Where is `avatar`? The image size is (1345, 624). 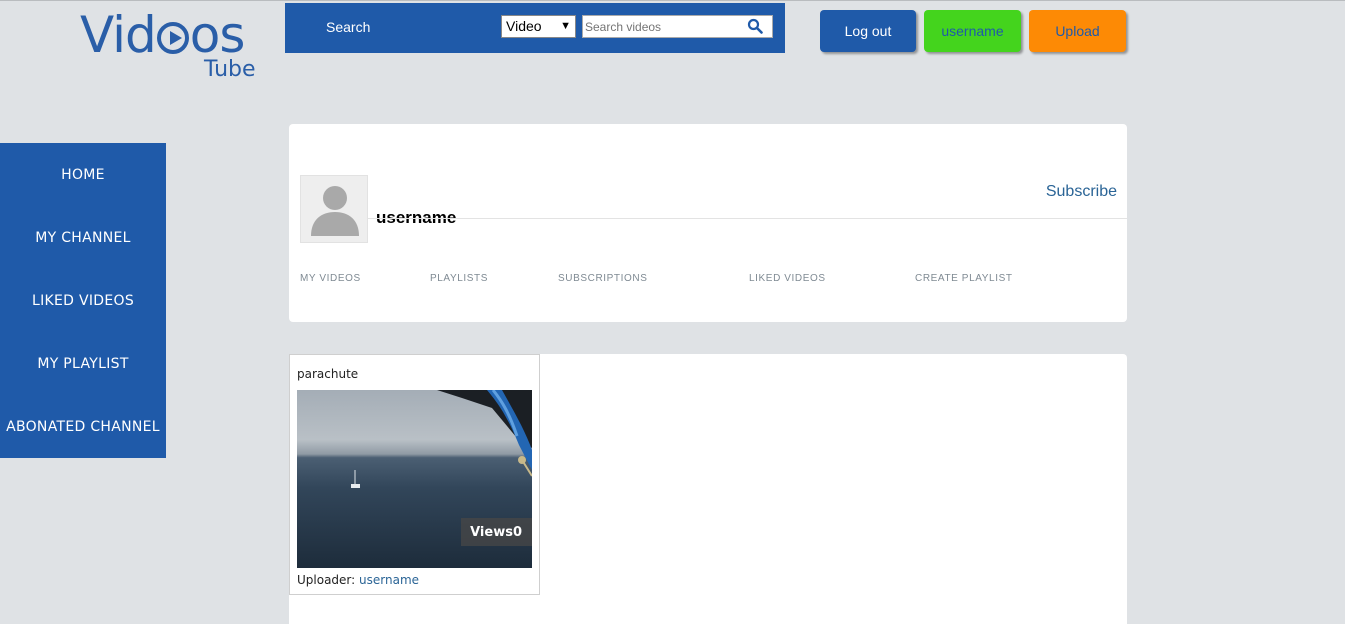 avatar is located at coordinates (334, 209).